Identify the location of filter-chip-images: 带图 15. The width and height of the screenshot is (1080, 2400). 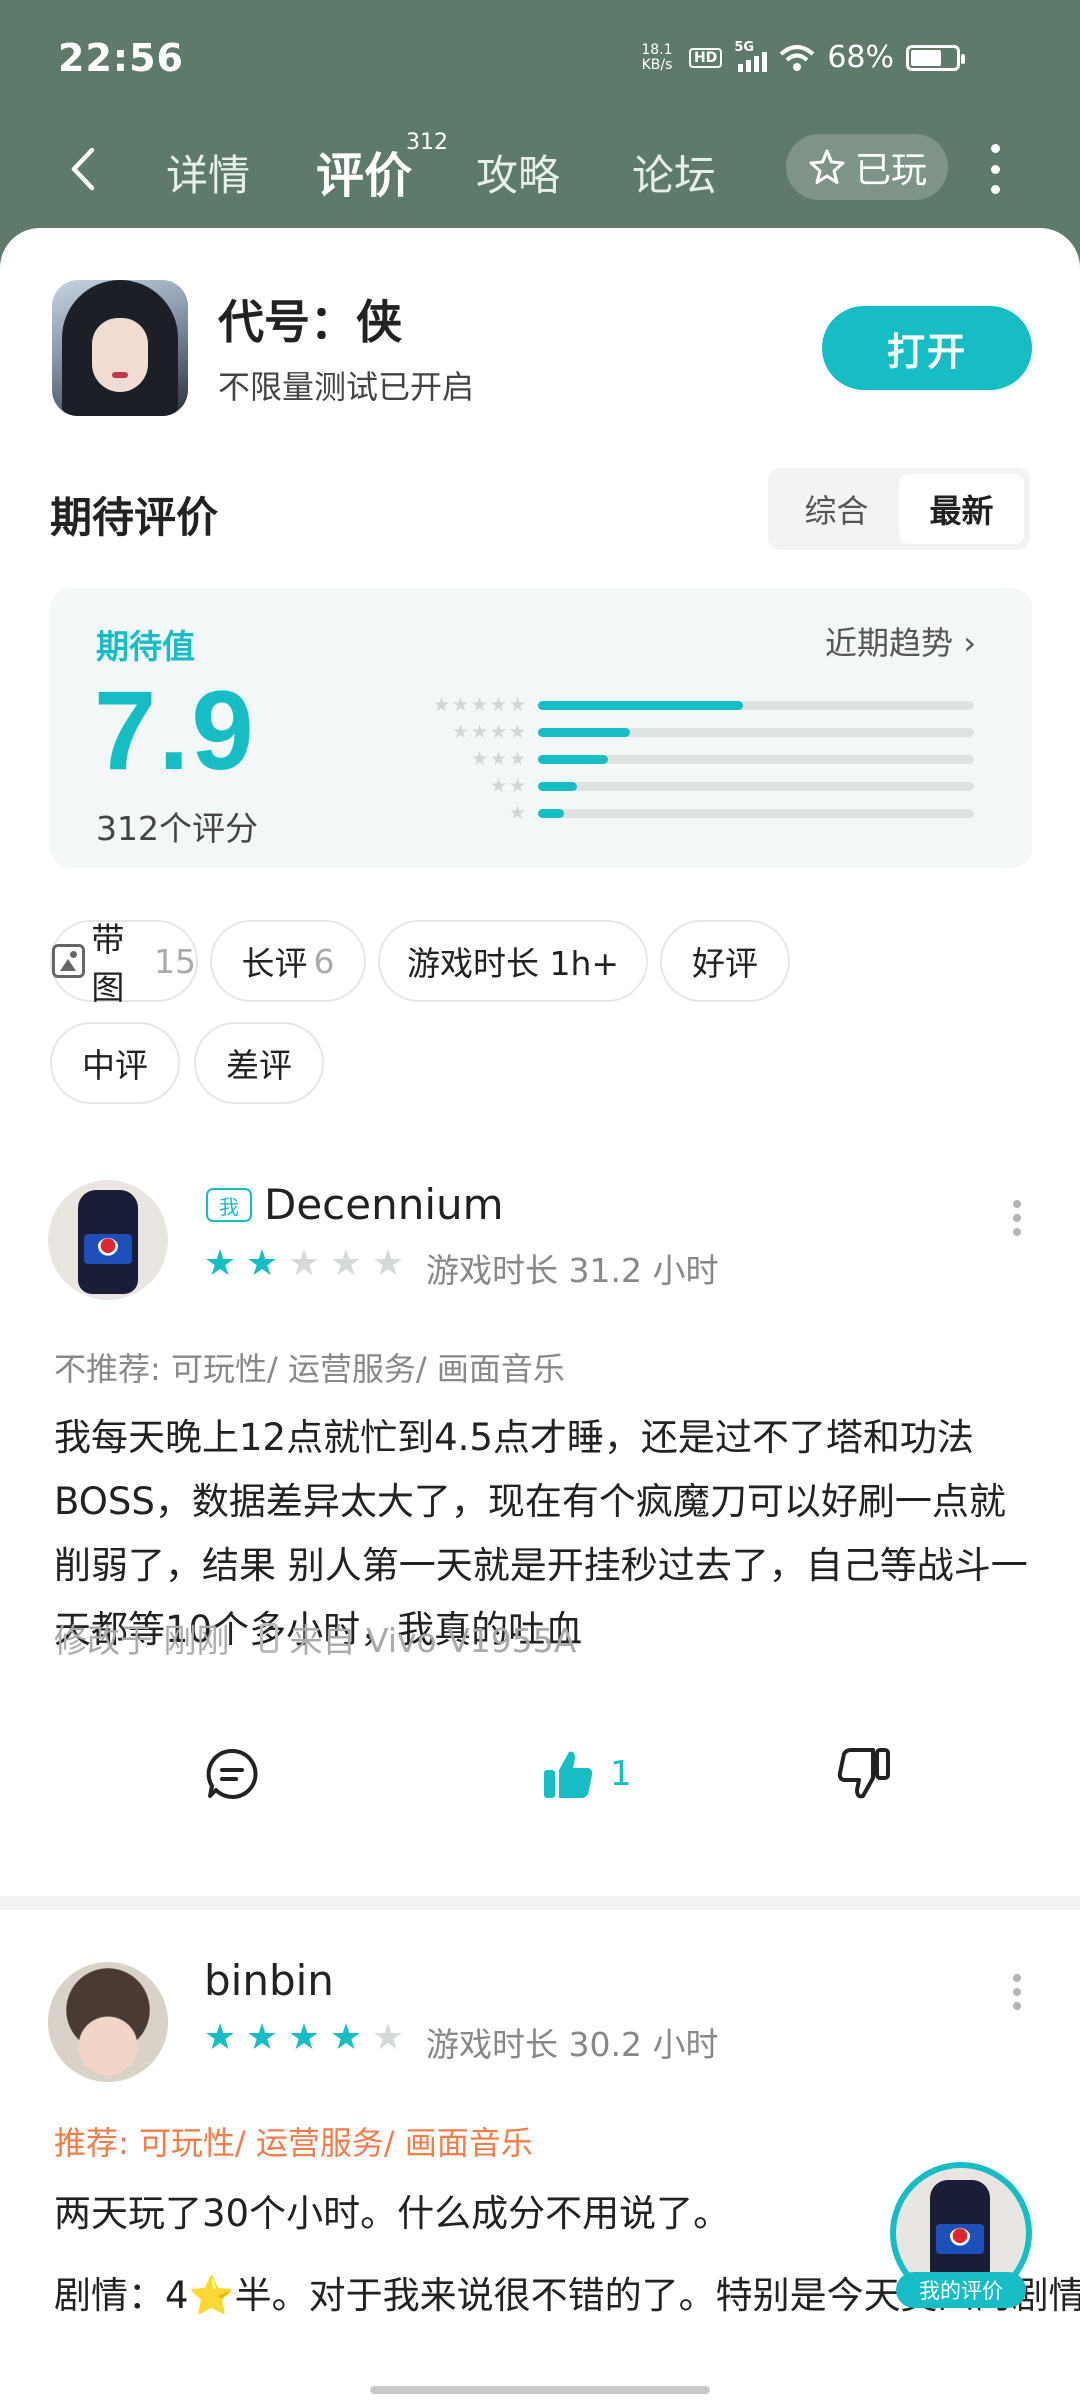
(124, 963).